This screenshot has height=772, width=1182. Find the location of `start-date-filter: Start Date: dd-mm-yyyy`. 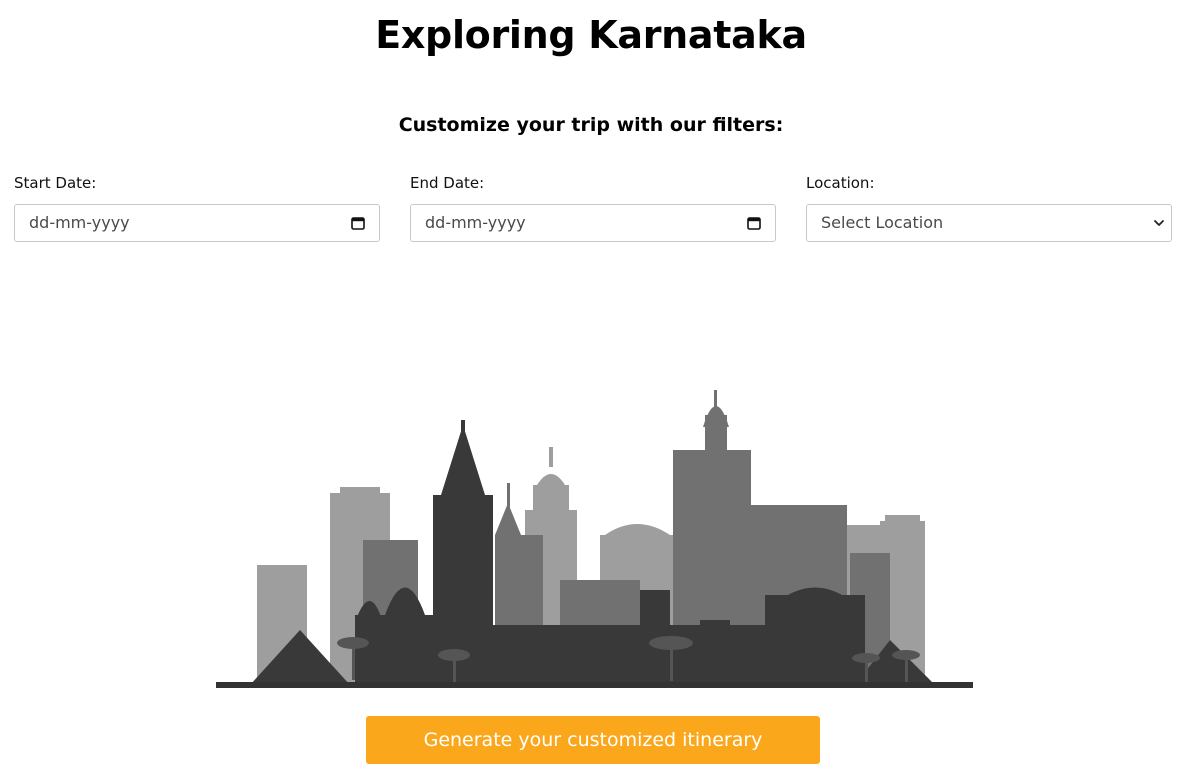

start-date-filter: Start Date: dd-mm-yyyy is located at coordinates (197, 207).